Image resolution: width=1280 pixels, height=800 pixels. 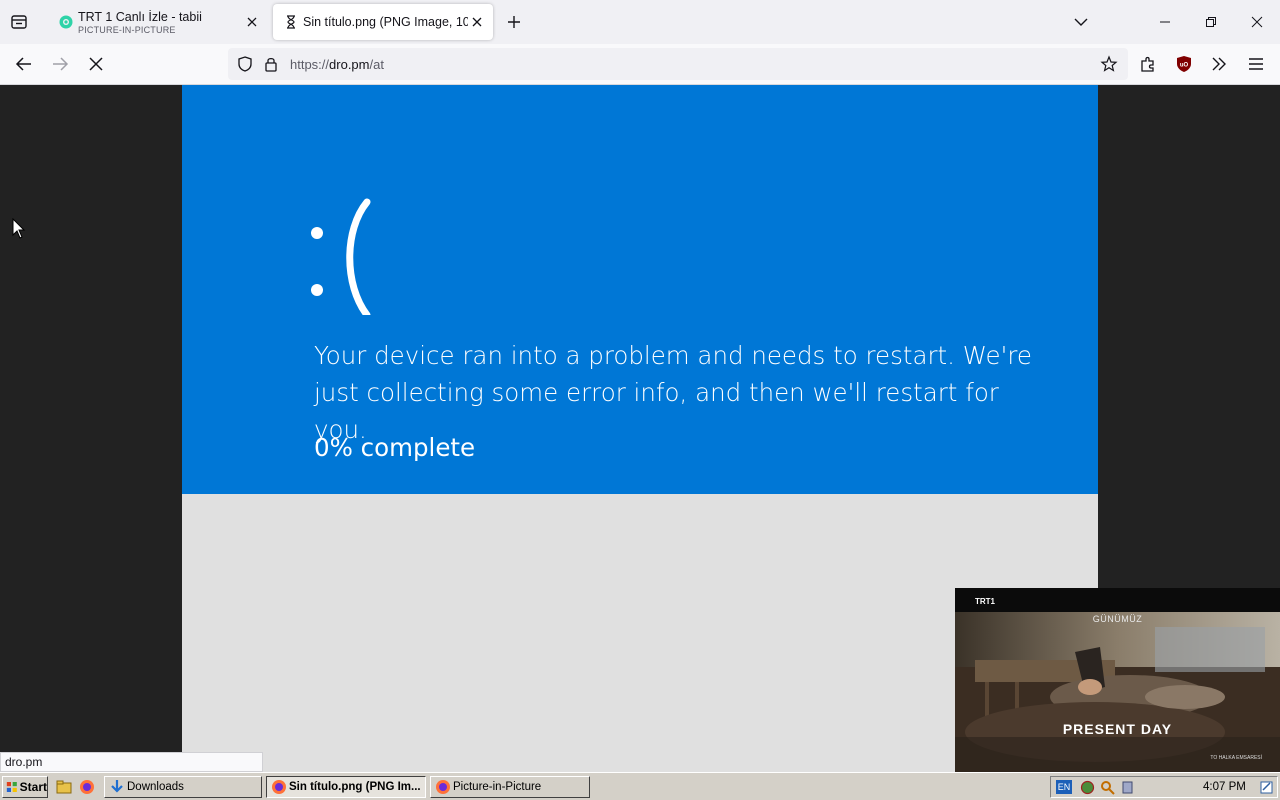 I want to click on notification-icon, so click(x=1266, y=787).